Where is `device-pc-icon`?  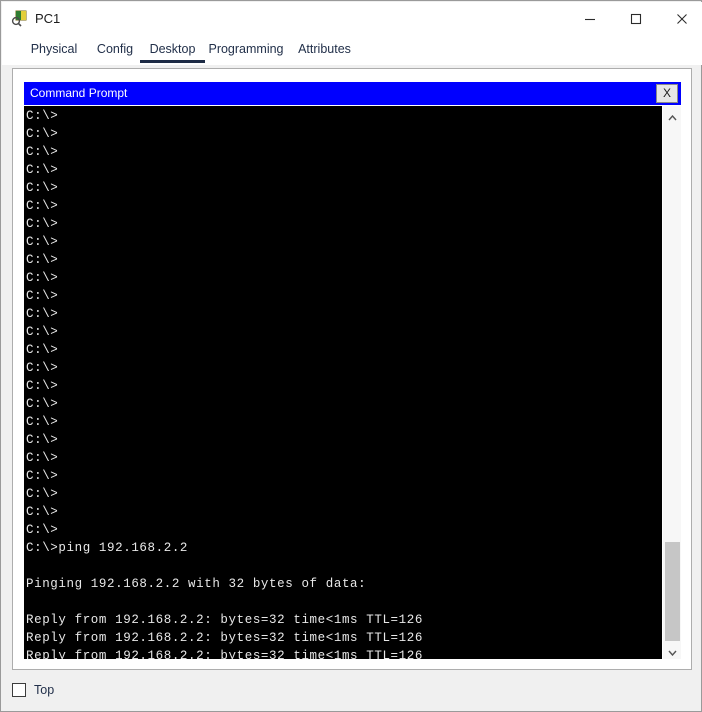
device-pc-icon is located at coordinates (20, 18).